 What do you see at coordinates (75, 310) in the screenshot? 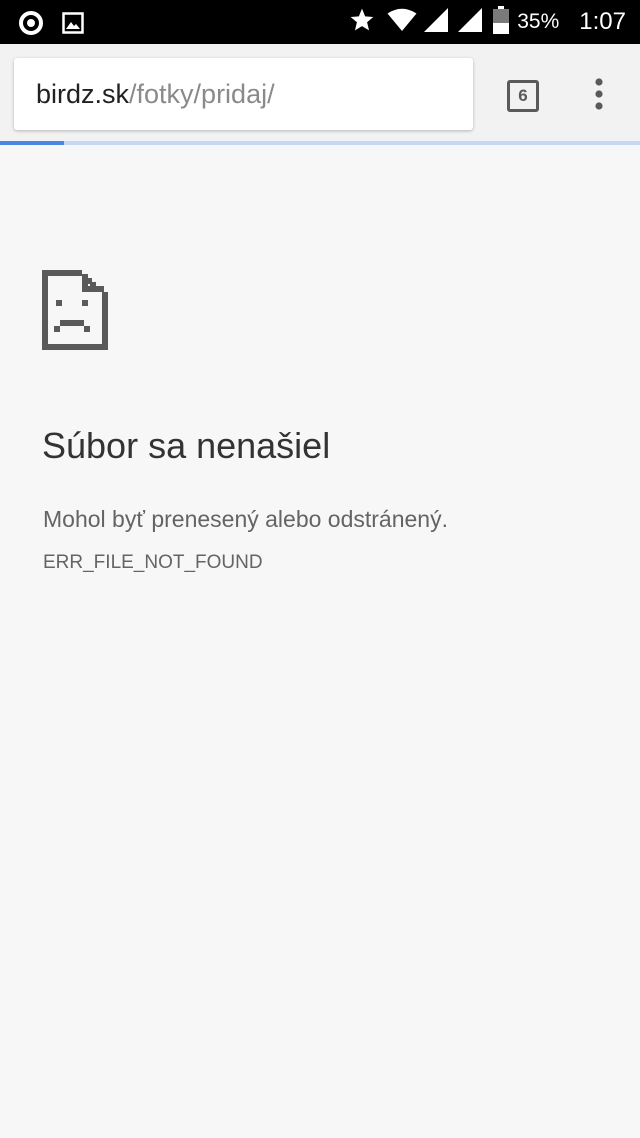
I see `sad-file-icon` at bounding box center [75, 310].